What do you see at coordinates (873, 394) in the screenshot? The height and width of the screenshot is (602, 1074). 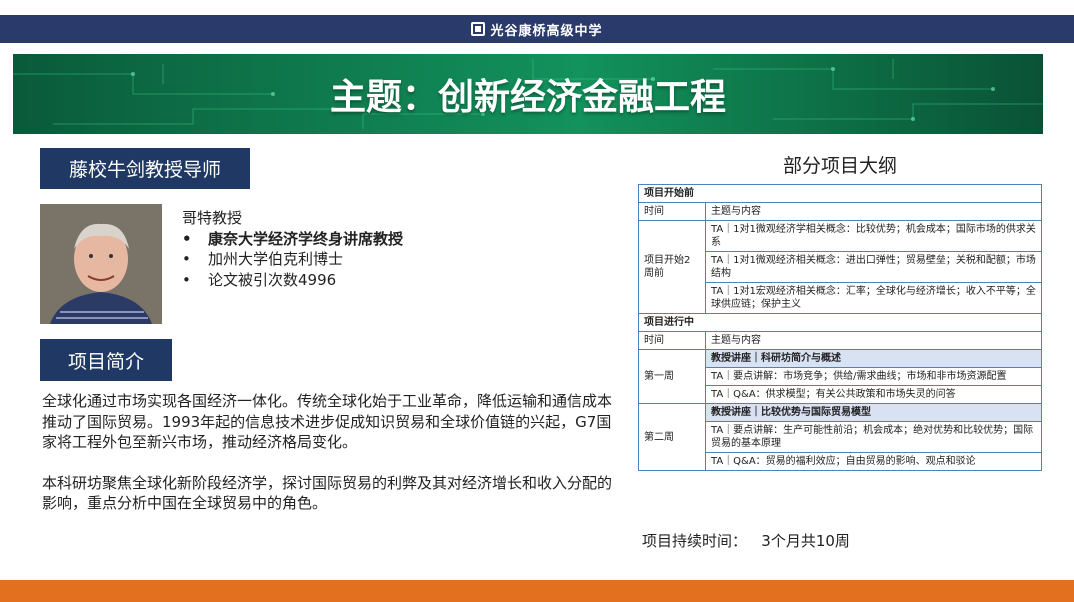 I see `content-cell: TA｜Q&A：供求模型；有关公共政策和市场失灵的问答` at bounding box center [873, 394].